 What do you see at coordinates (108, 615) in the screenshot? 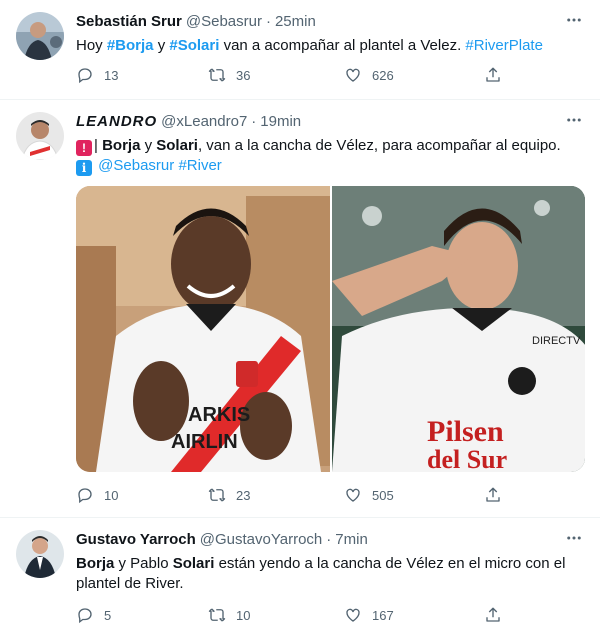
I see `reply-count: 5` at bounding box center [108, 615].